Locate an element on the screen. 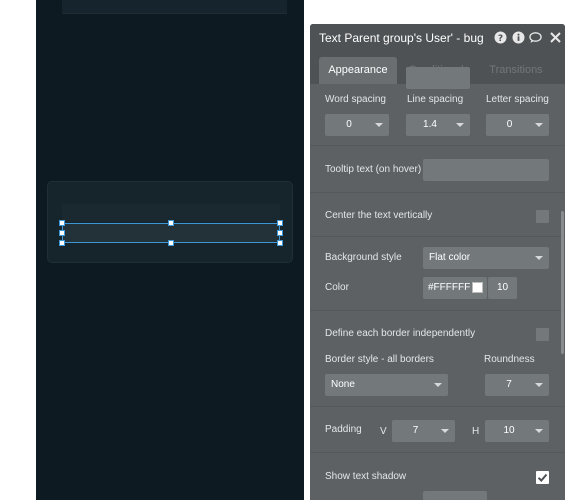 This screenshot has height=500, width=572. color-swatch is located at coordinates (477, 287).